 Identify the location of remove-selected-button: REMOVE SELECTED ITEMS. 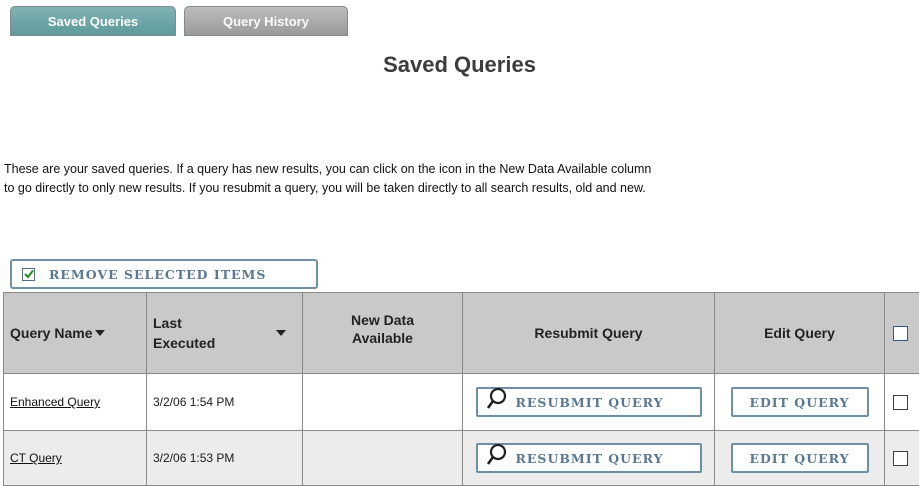
(164, 274).